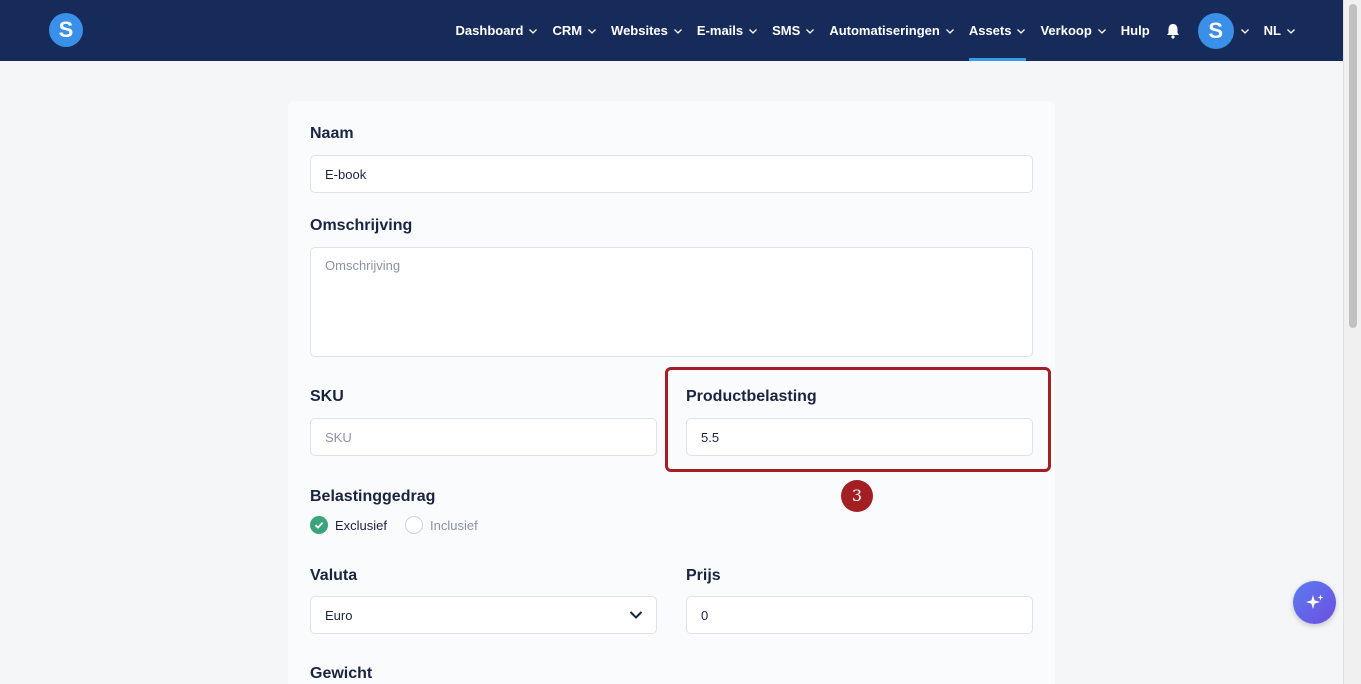 Image resolution: width=1361 pixels, height=684 pixels. Describe the element at coordinates (1353, 166) in the screenshot. I see `scrollbar-thumb` at that location.